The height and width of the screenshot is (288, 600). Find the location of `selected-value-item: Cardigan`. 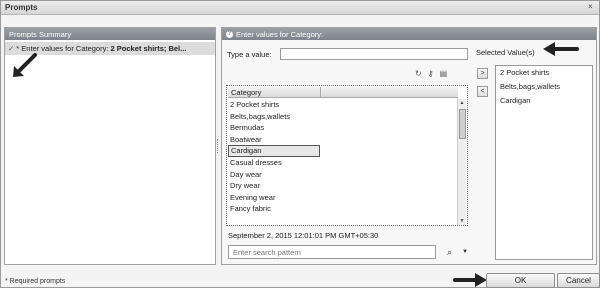

selected-value-item: Cardigan is located at coordinates (544, 101).